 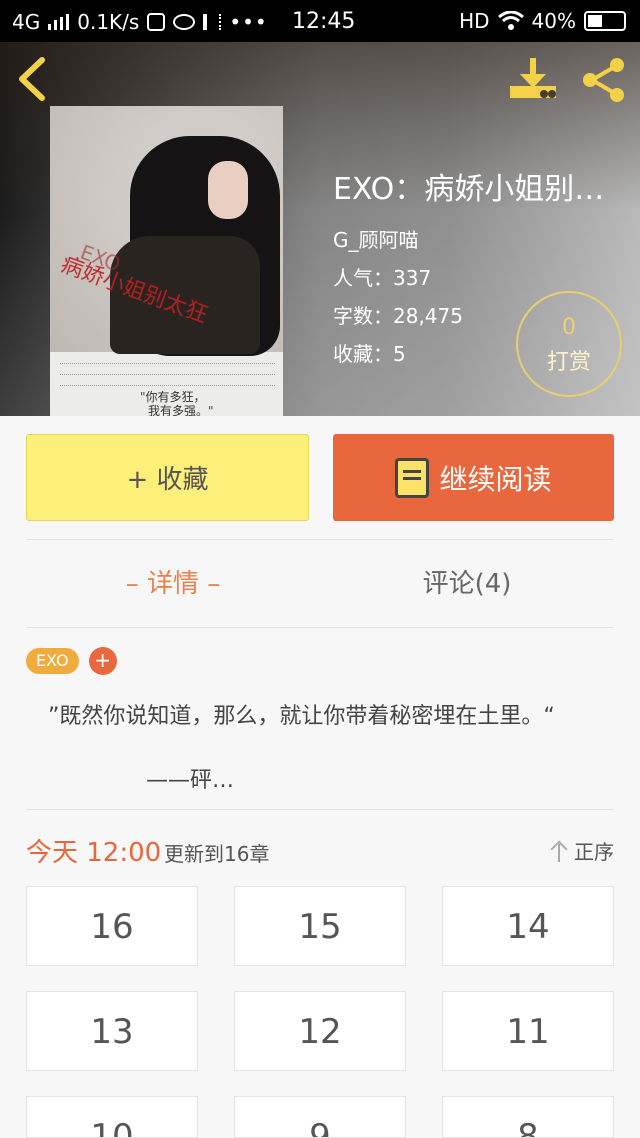 What do you see at coordinates (156, 22) in the screenshot?
I see `notification-icon` at bounding box center [156, 22].